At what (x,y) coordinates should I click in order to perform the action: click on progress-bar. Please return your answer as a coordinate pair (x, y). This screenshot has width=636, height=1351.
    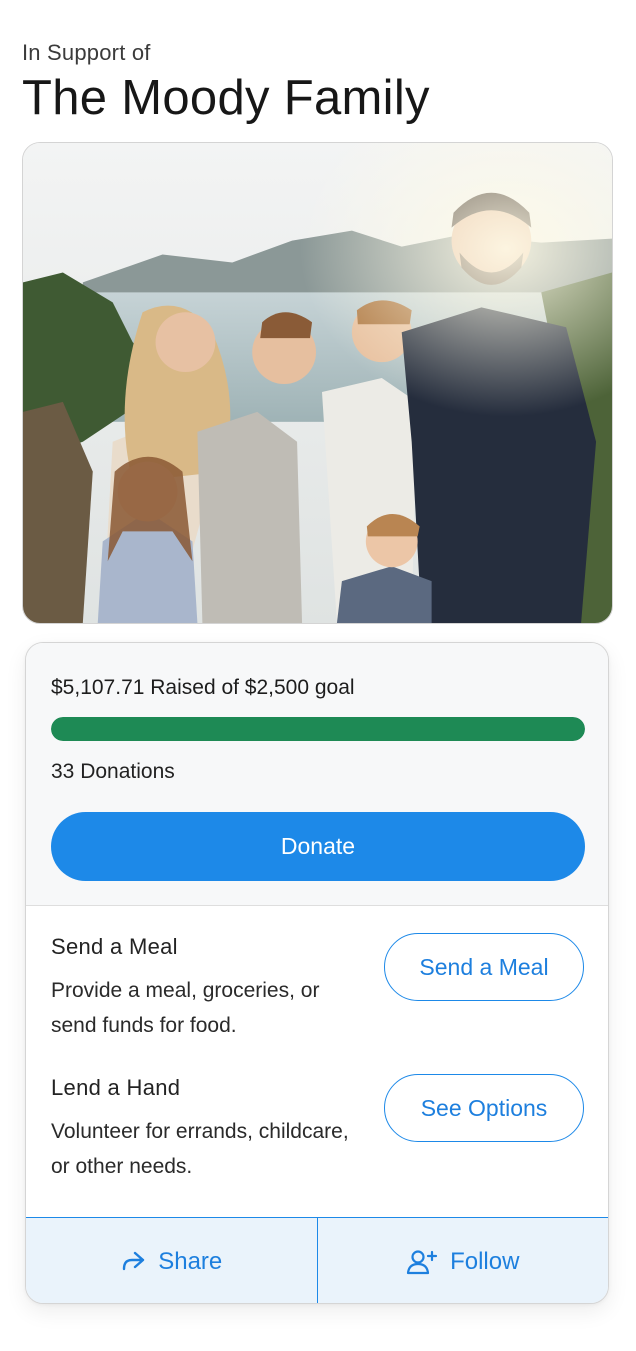
    Looking at the image, I should click on (318, 729).